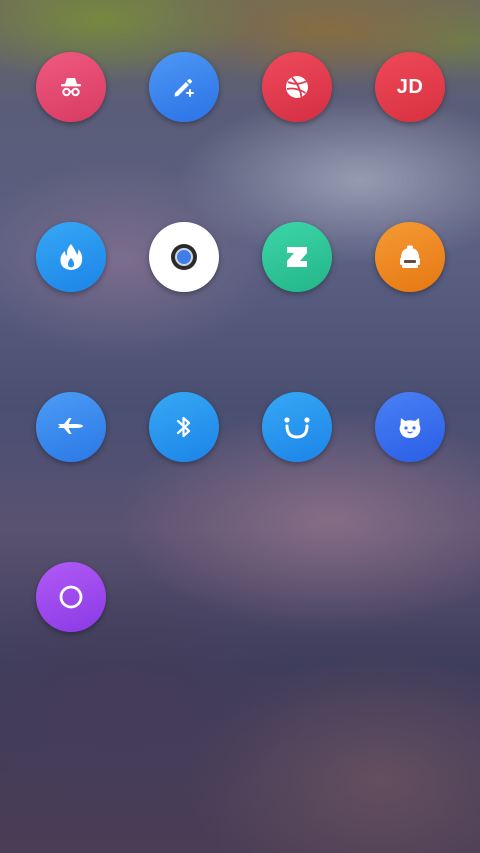  I want to click on app-bluetooth, so click(184, 427).